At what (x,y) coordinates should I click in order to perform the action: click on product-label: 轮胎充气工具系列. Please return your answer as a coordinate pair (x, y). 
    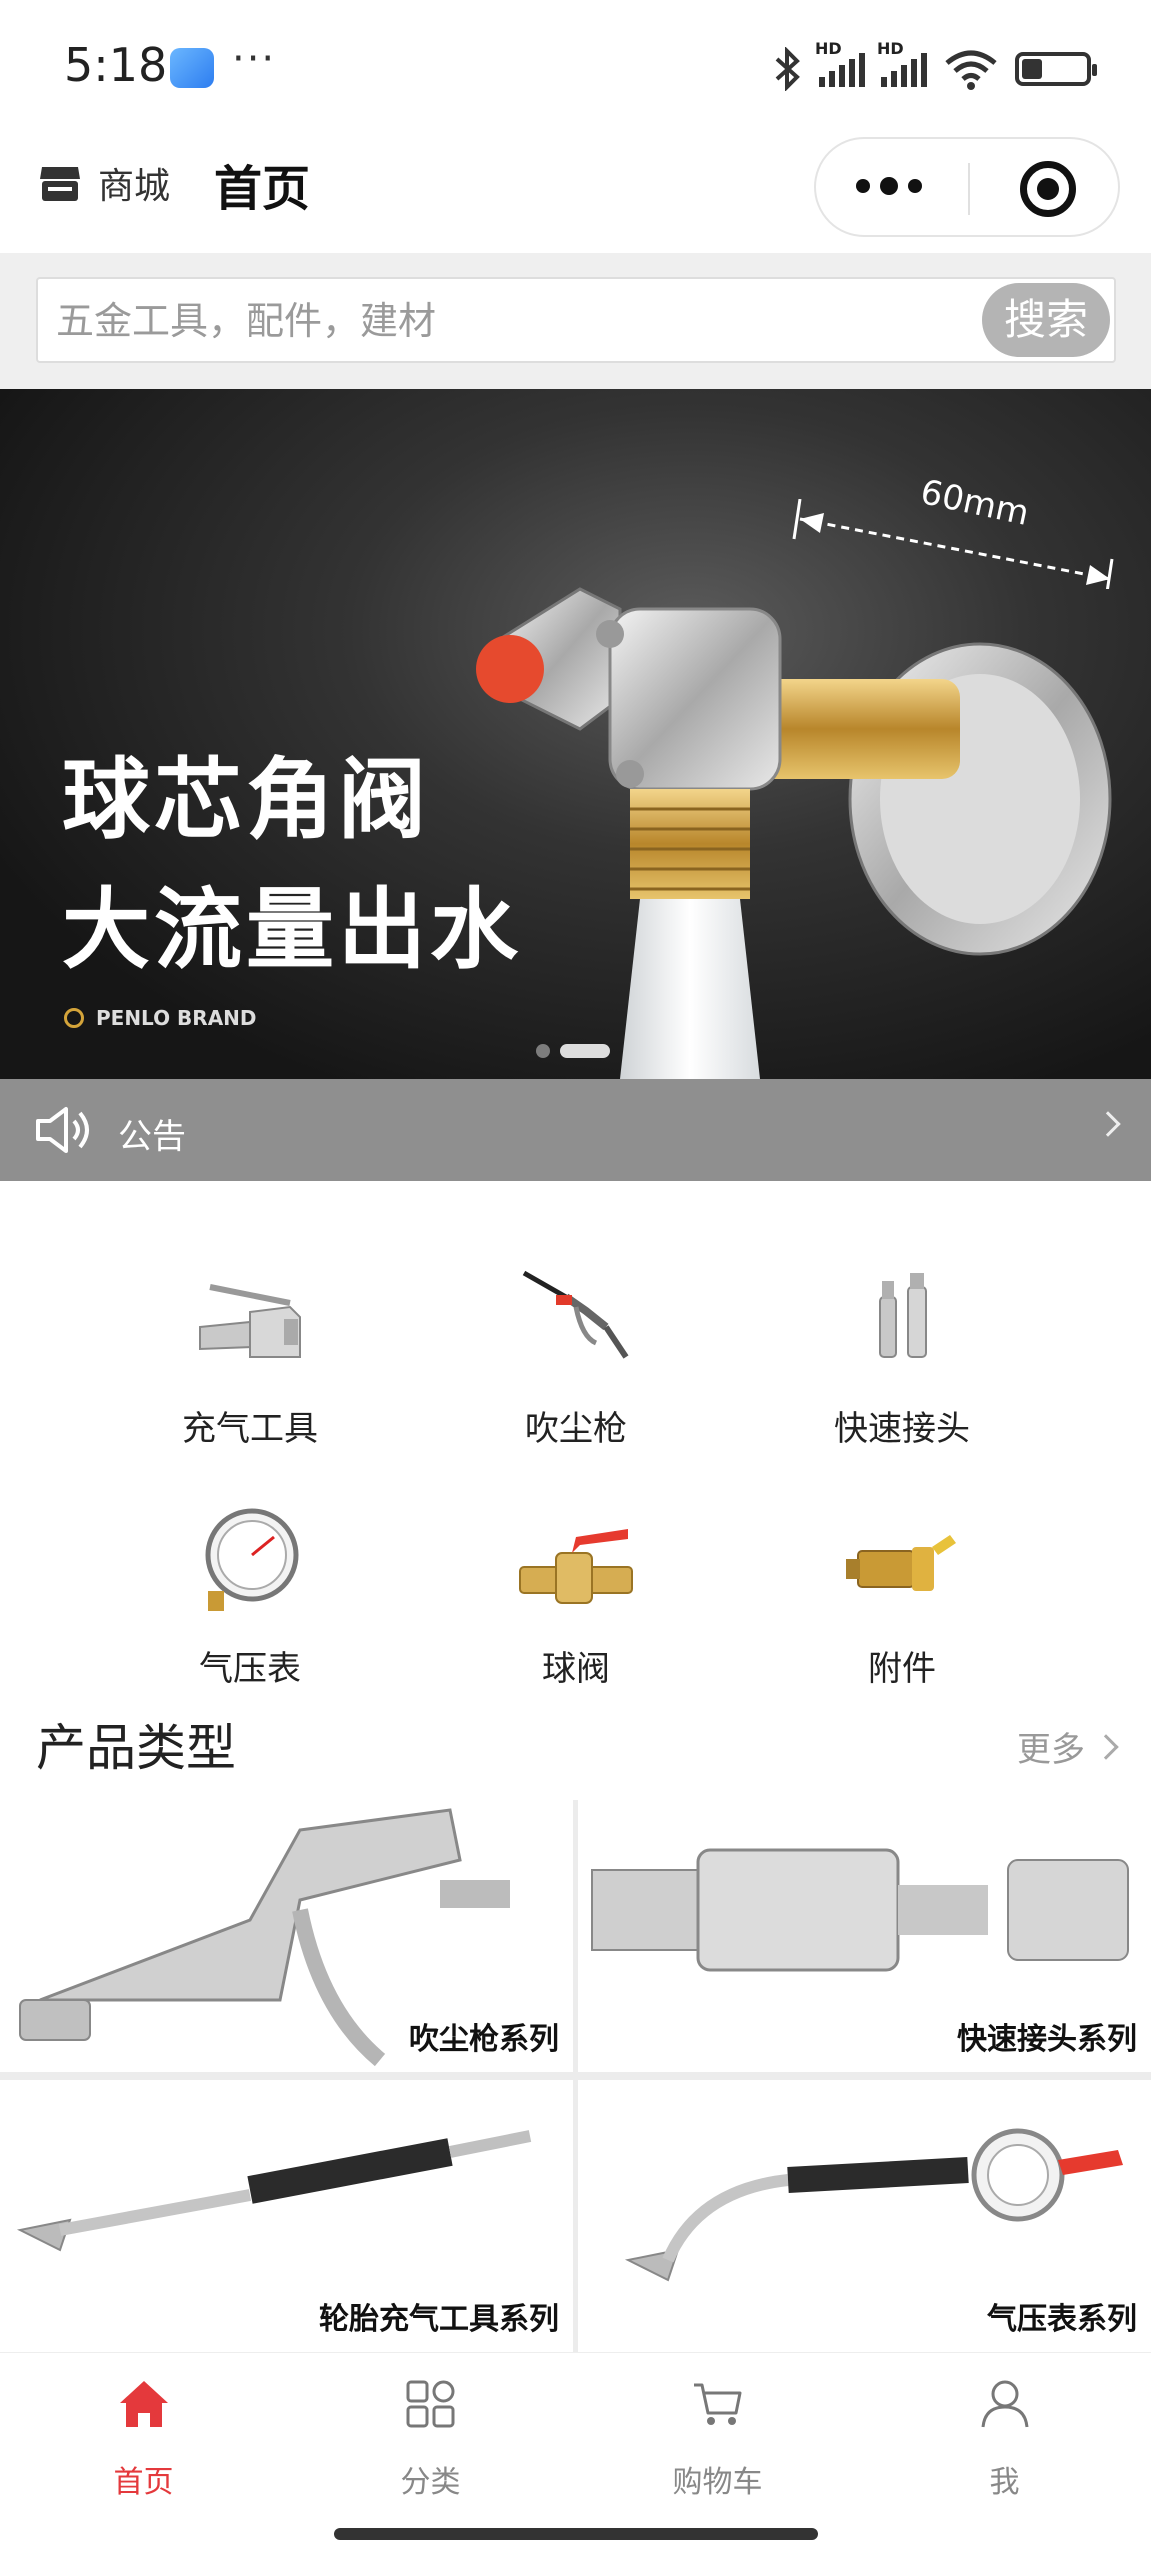
    Looking at the image, I should click on (439, 2319).